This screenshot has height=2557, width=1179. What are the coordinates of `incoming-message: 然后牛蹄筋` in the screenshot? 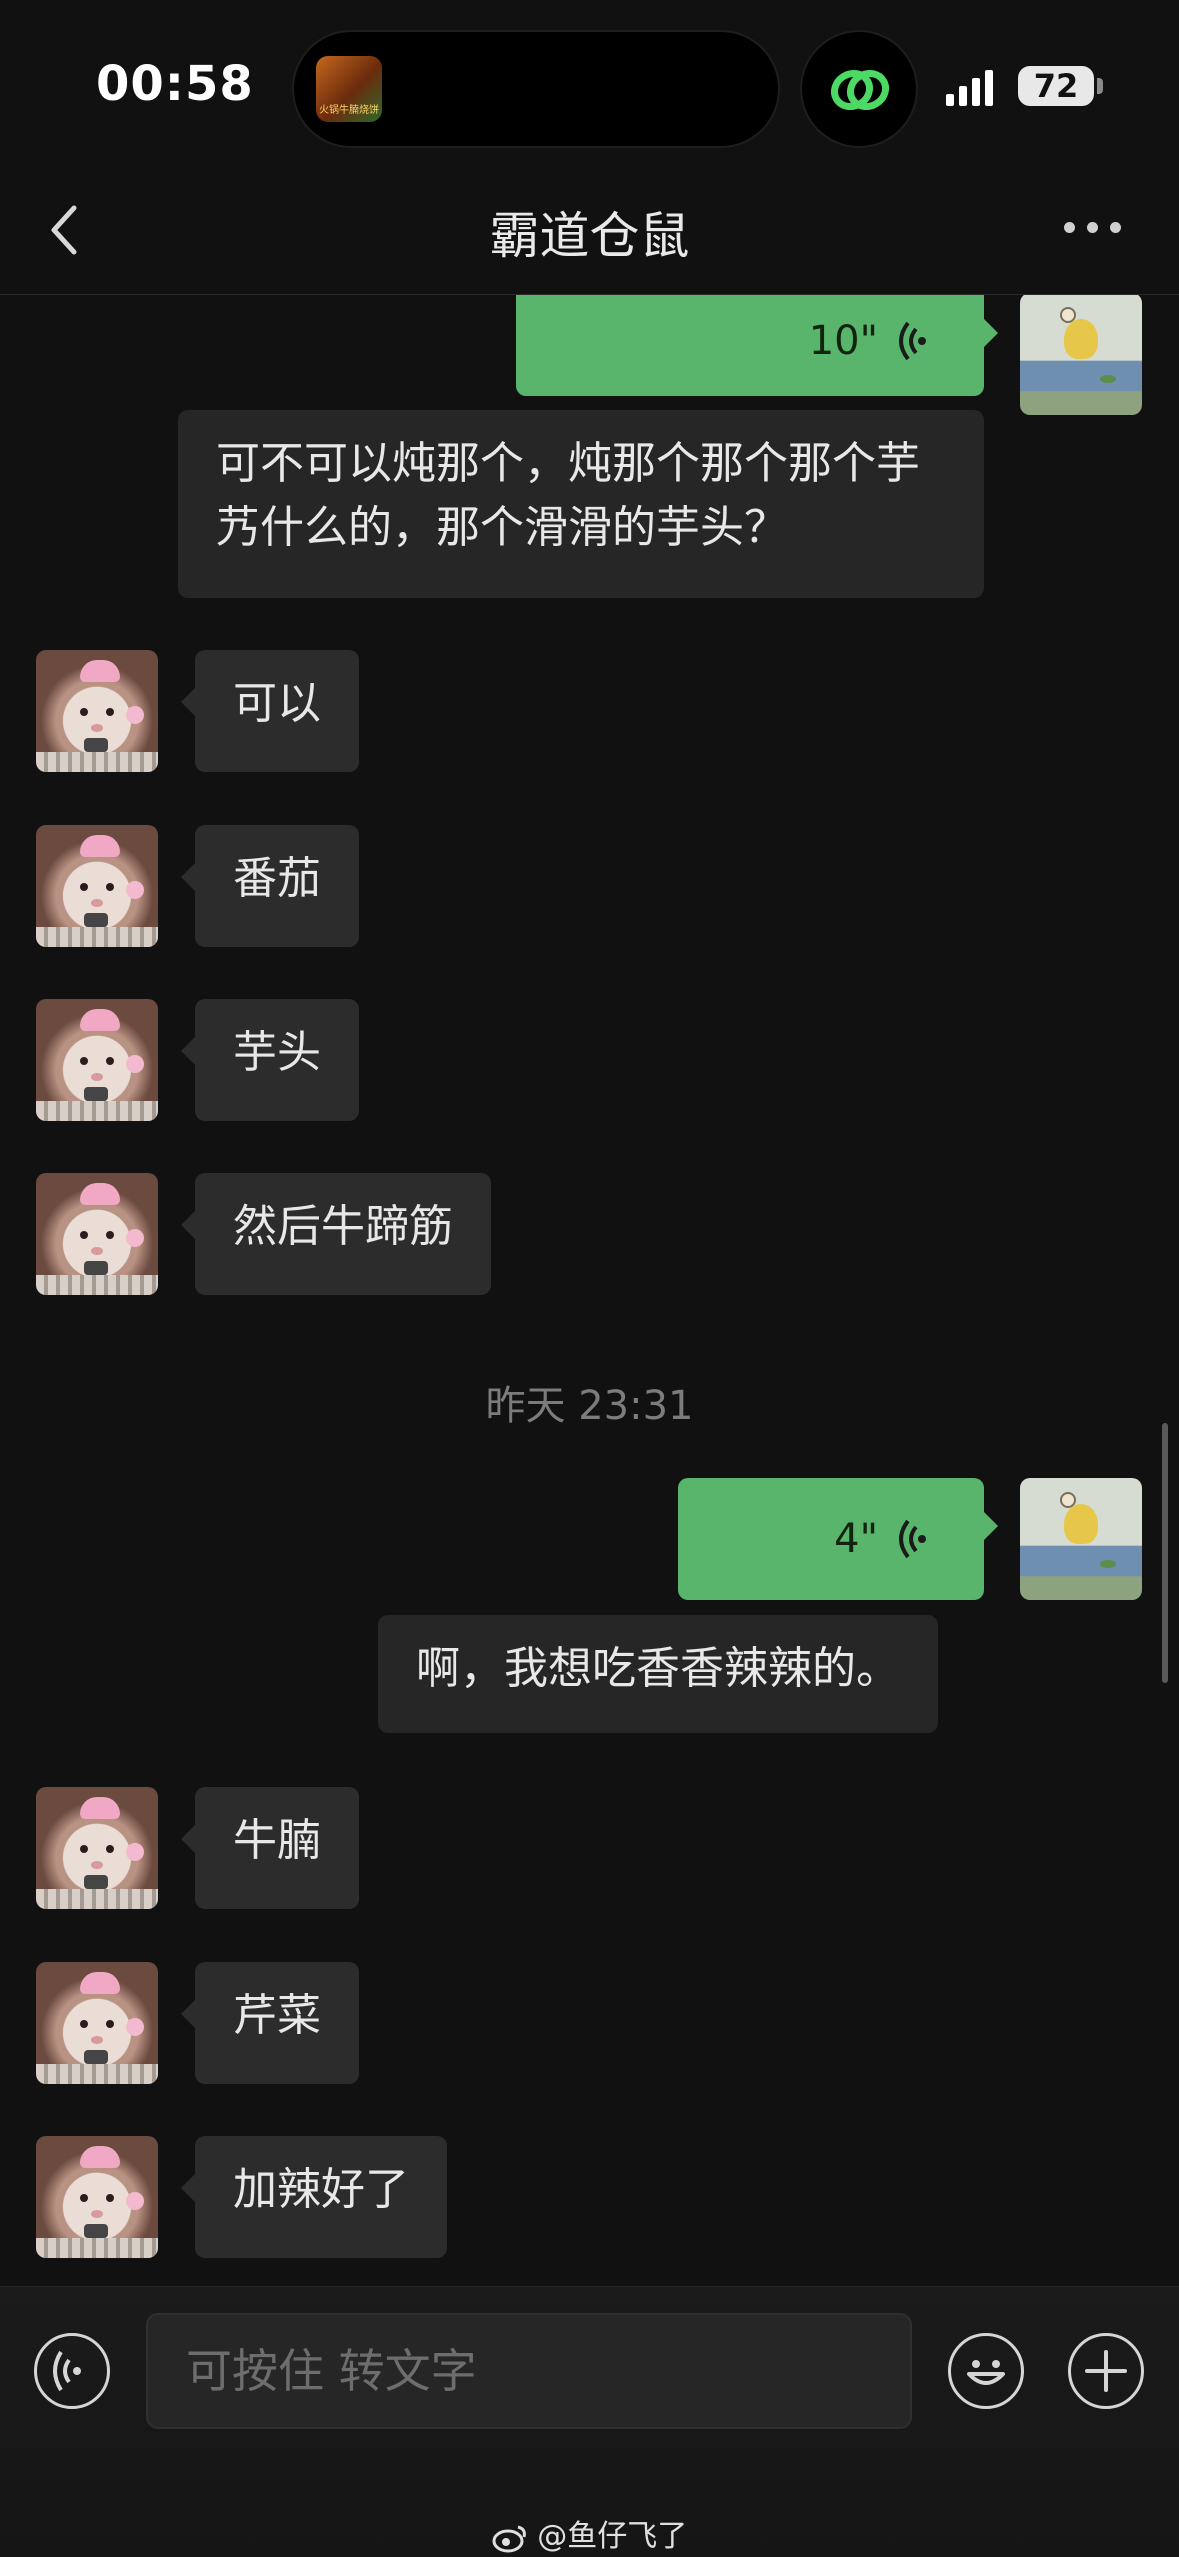 It's located at (336, 1234).